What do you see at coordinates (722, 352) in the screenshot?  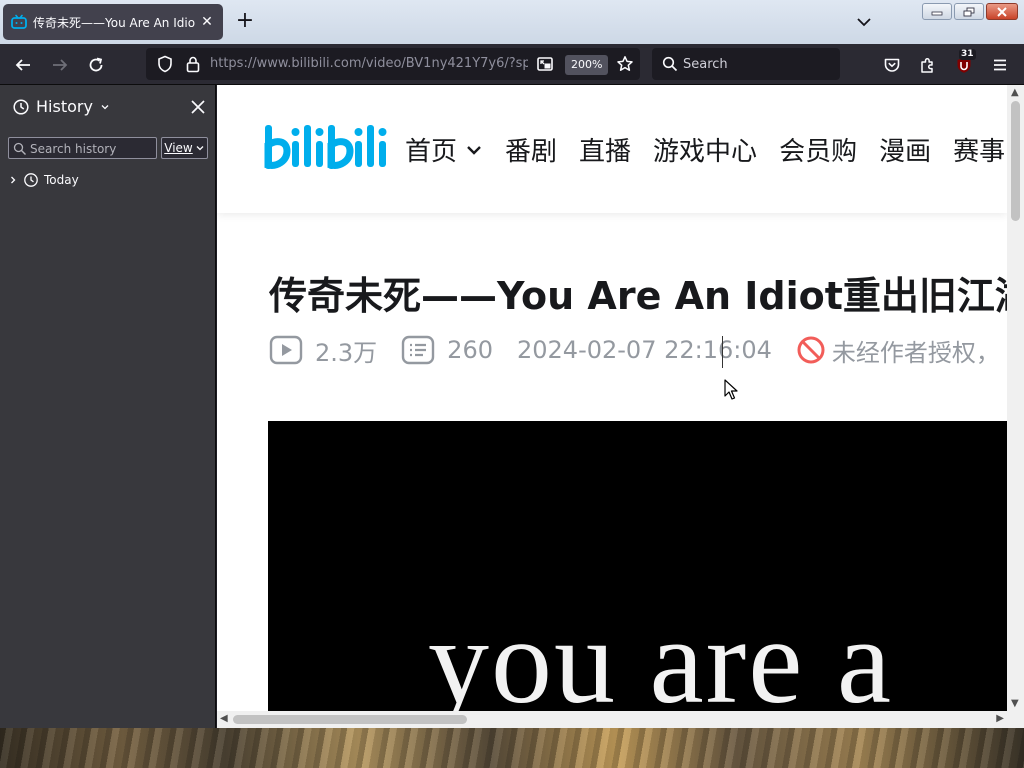 I see `text-caret` at bounding box center [722, 352].